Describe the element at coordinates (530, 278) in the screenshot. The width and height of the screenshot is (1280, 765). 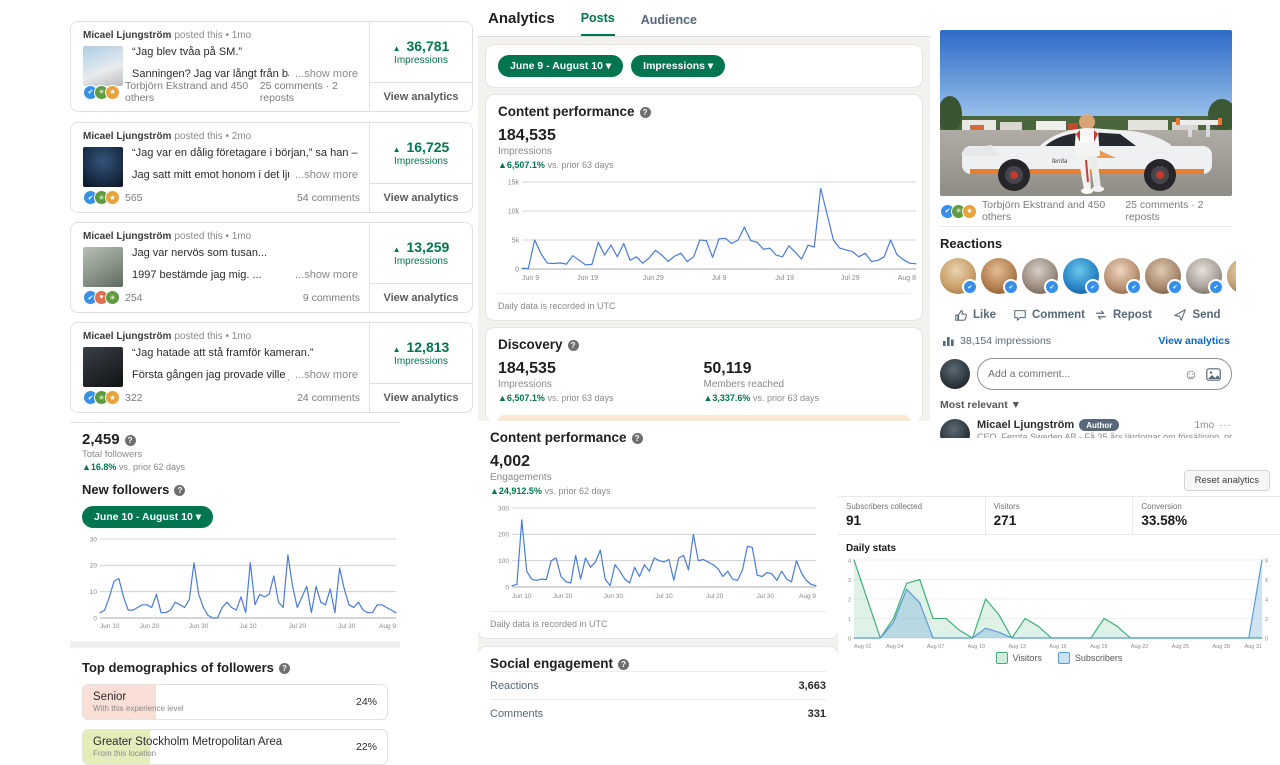
I see `svg-text: Jun 9` at that location.